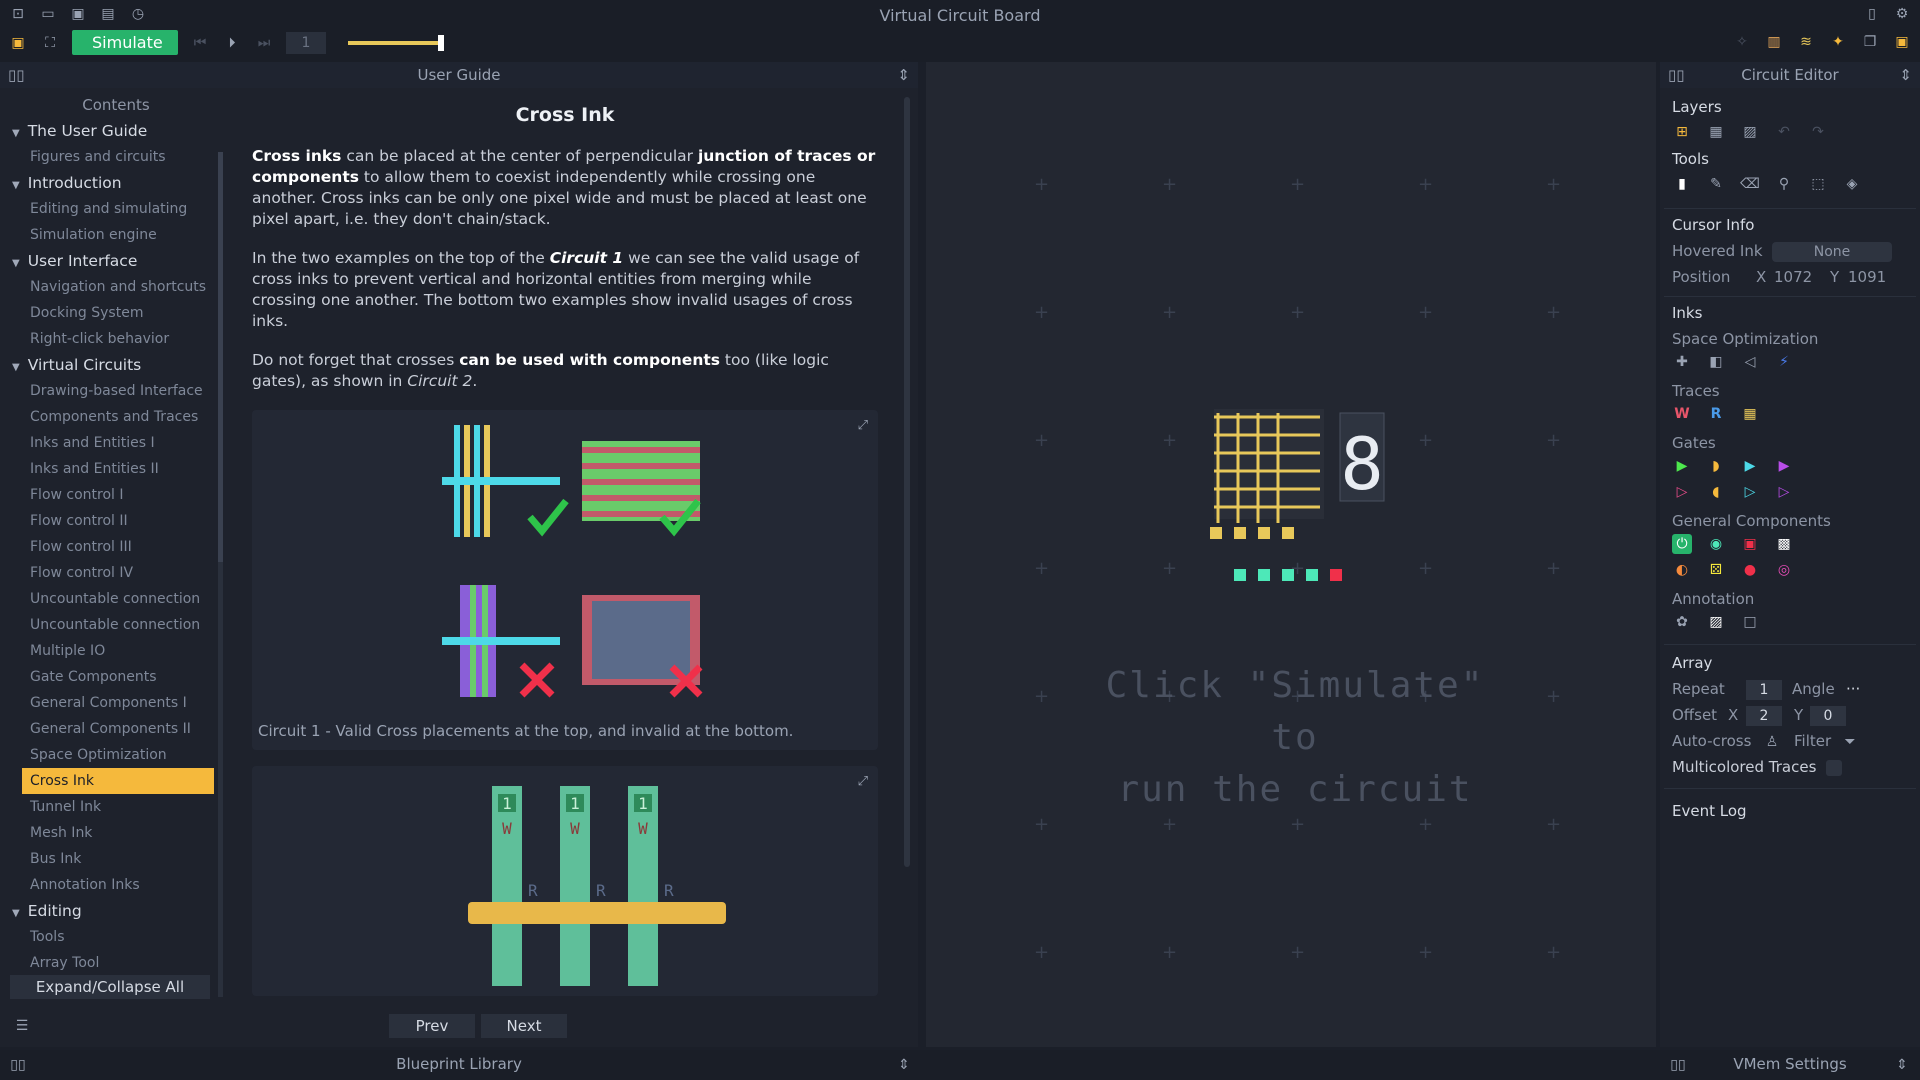 The height and width of the screenshot is (1080, 1920). What do you see at coordinates (1784, 544) in the screenshot?
I see `display-icon: ▩` at bounding box center [1784, 544].